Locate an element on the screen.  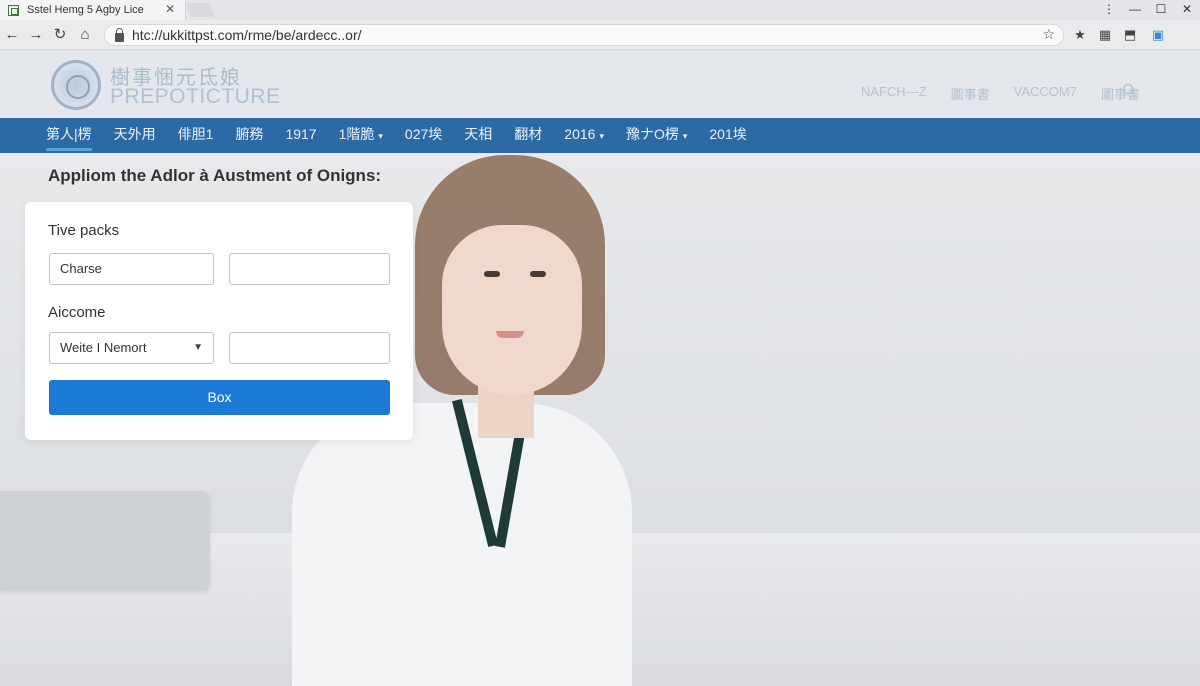
header-links: NAFCH—Z 圖事書 VACCOM7 圖事書 is located at coordinates (988, 93).